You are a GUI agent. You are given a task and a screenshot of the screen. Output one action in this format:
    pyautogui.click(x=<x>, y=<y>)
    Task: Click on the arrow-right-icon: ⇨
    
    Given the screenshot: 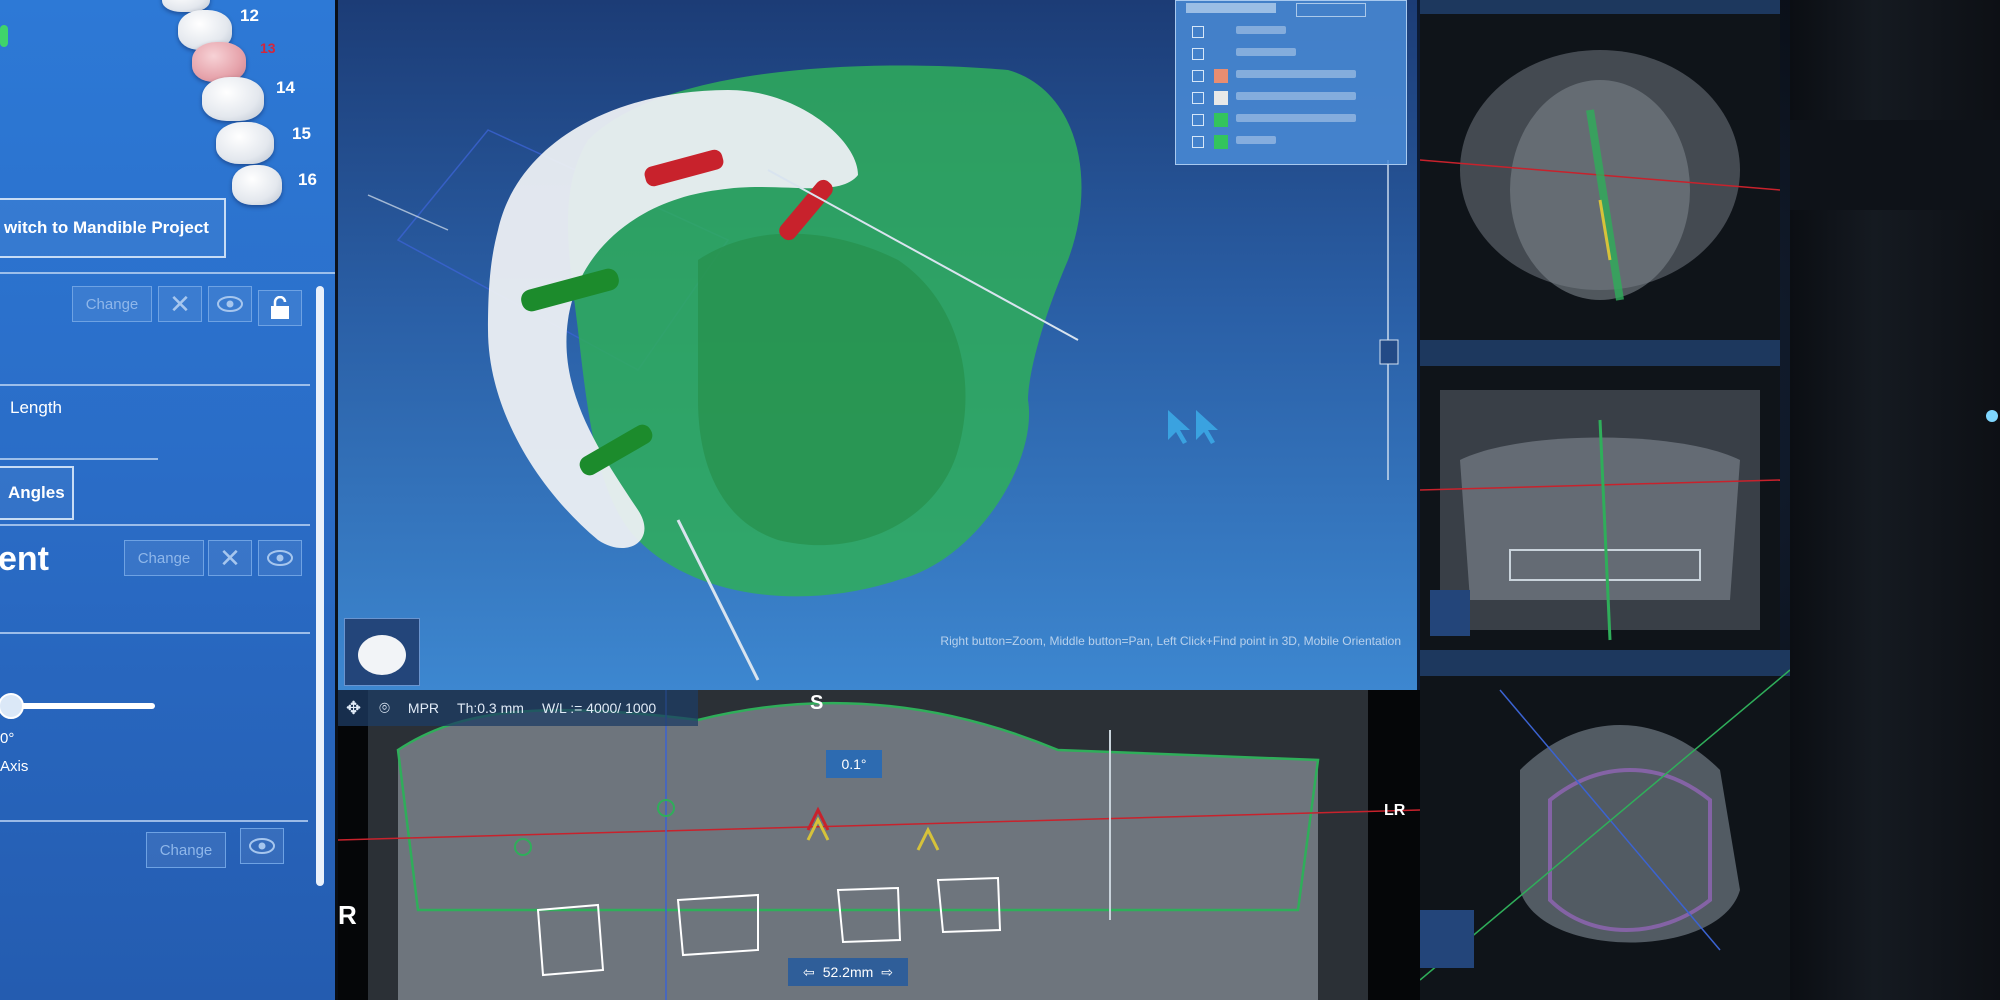 What is the action you would take?
    pyautogui.click(x=887, y=972)
    